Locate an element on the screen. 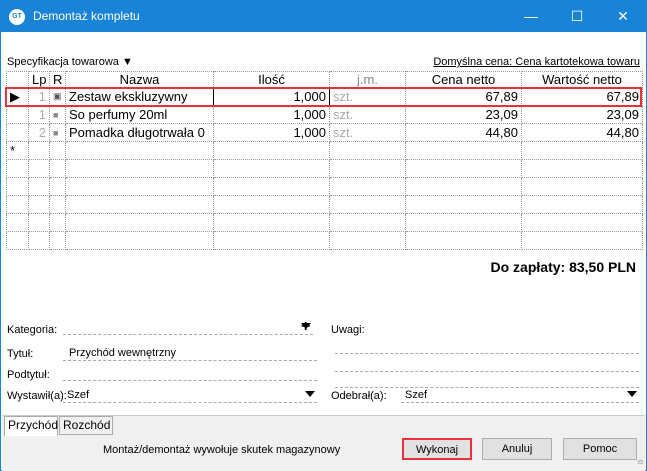 The image size is (647, 471). col-r: R is located at coordinates (57, 79).